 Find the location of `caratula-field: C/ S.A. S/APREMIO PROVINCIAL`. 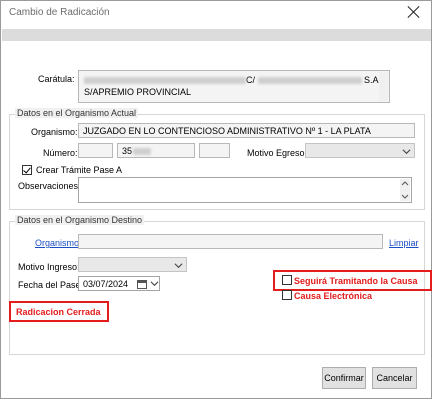

caratula-field: C/ S.A. S/APREMIO PROVINCIAL is located at coordinates (234, 86).